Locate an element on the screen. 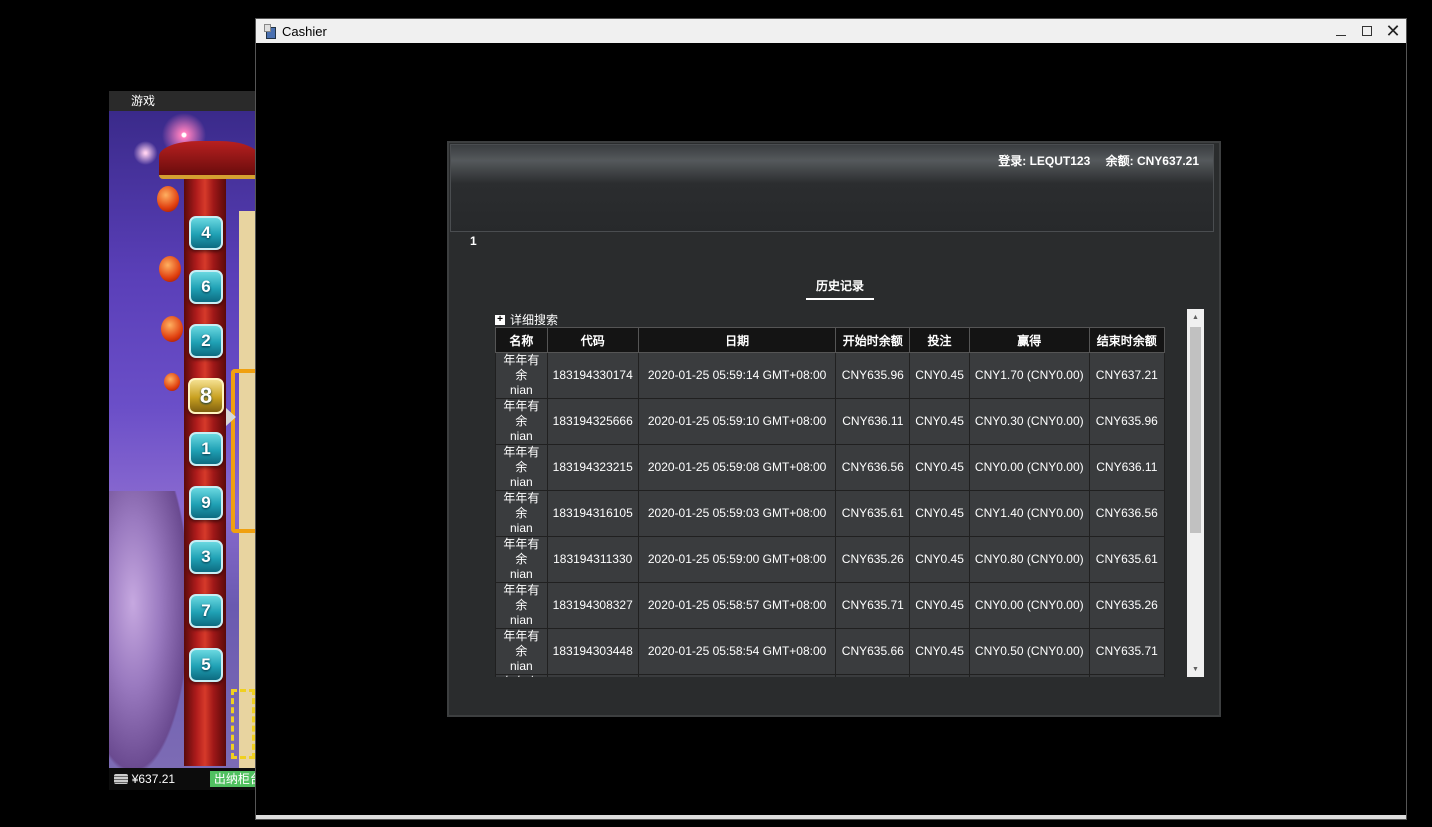  minimize-icon is located at coordinates (1341, 35).